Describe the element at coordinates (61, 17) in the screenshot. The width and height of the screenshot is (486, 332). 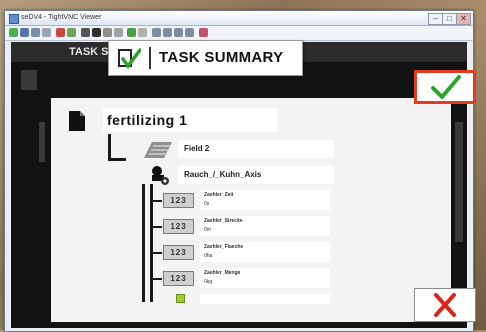
I see `window-title: seDV4 - TightVNC Viewer` at that location.